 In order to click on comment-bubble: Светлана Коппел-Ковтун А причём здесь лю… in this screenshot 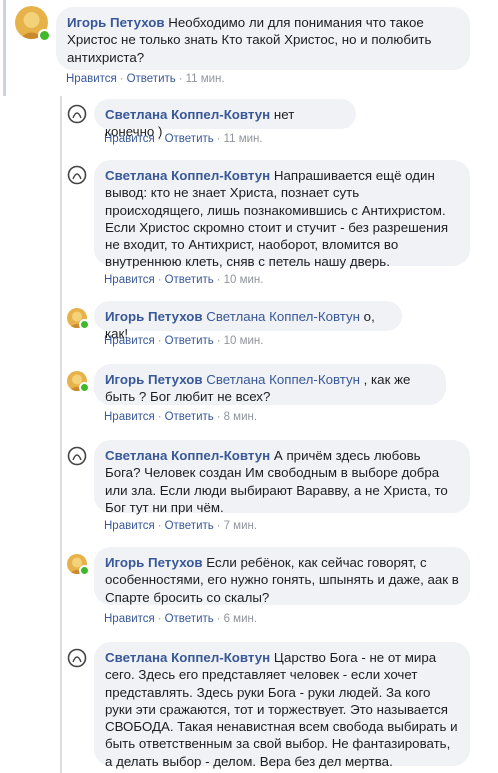, I will do `click(282, 477)`.